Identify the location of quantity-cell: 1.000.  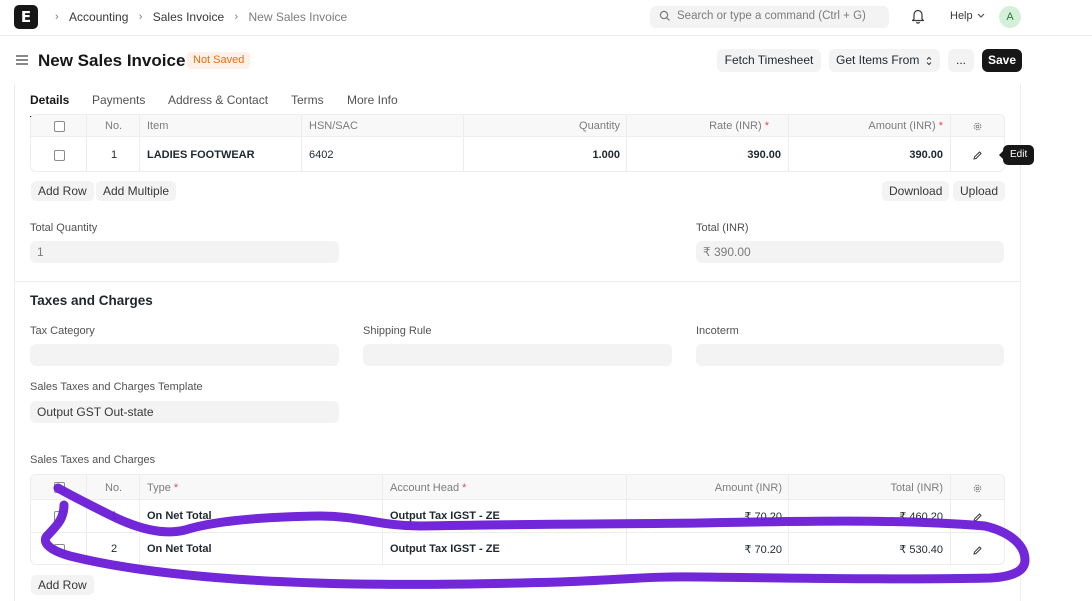
(542, 155).